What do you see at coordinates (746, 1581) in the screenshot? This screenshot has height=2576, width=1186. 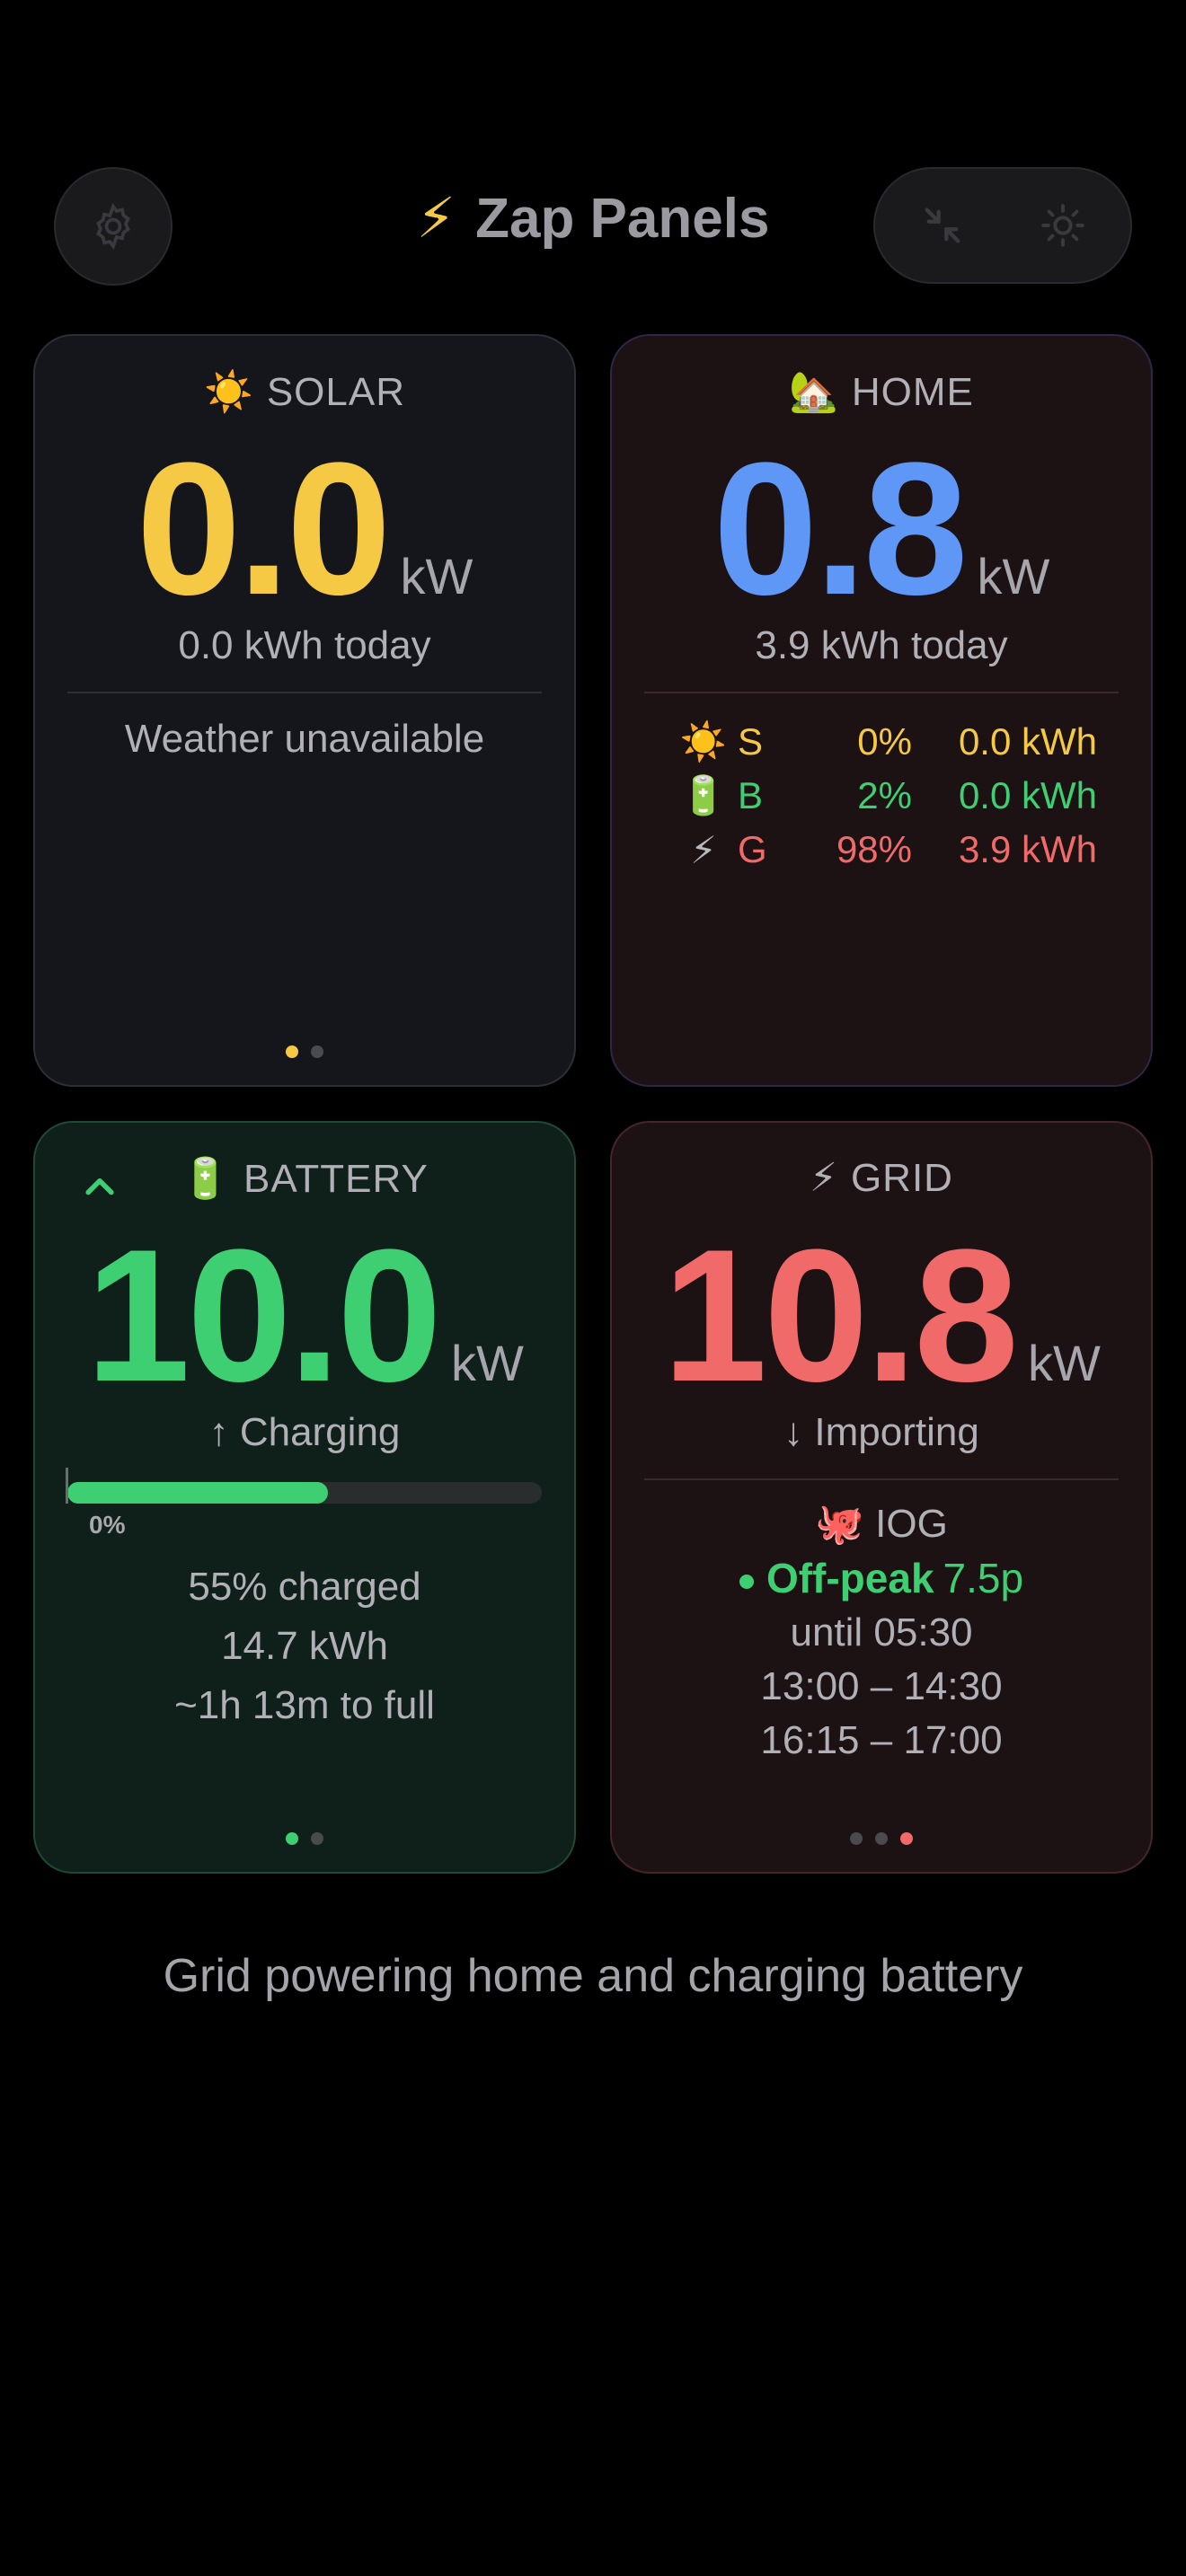 I see `live-dot-icon` at bounding box center [746, 1581].